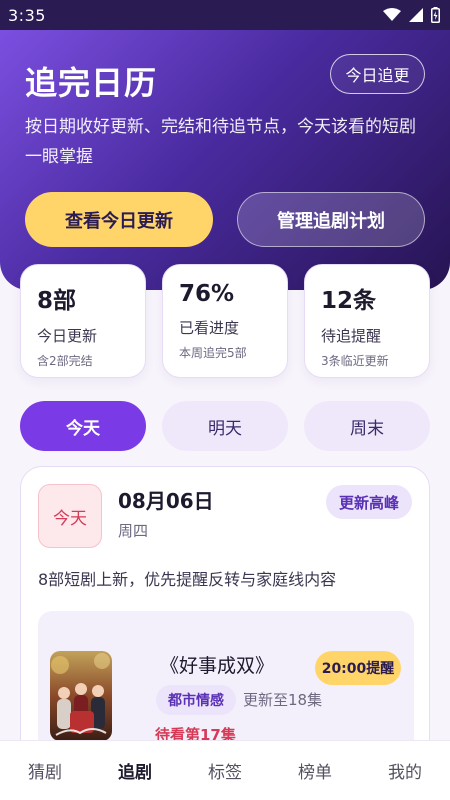 This screenshot has width=450, height=800. I want to click on stat-card-reminders: 12条 待追提醒 3条临近更新, so click(367, 321).